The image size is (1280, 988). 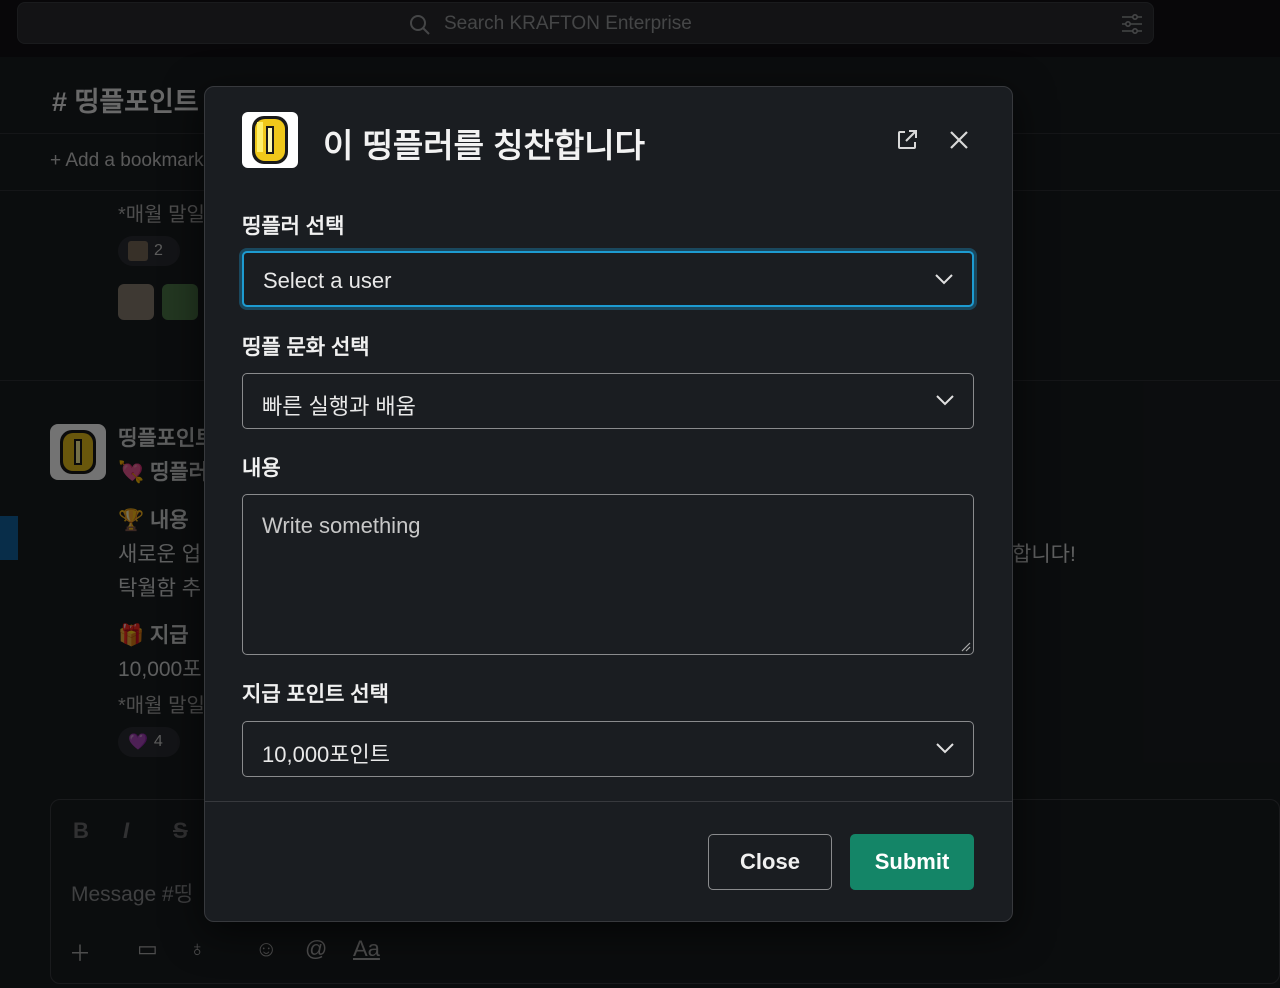 I want to click on strike-icon: S, so click(x=180, y=831).